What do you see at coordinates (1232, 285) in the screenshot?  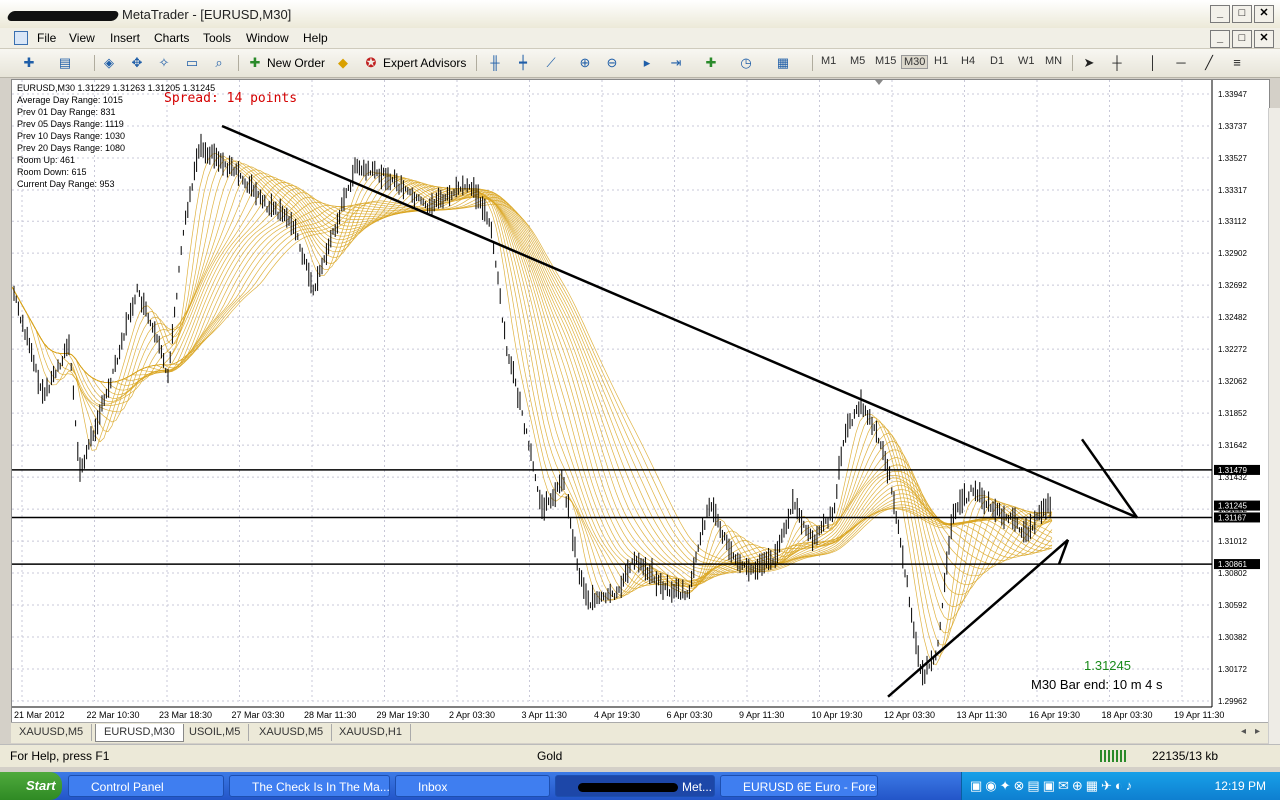 I see `price-tick-label: 1.32692` at bounding box center [1232, 285].